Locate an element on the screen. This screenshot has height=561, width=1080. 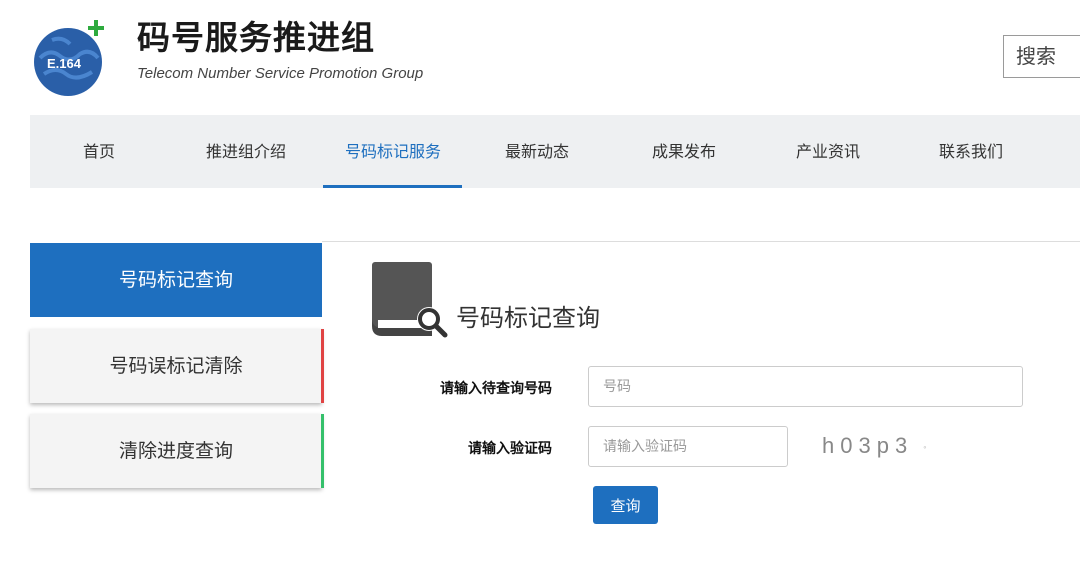
query-button: 查询 is located at coordinates (625, 505).